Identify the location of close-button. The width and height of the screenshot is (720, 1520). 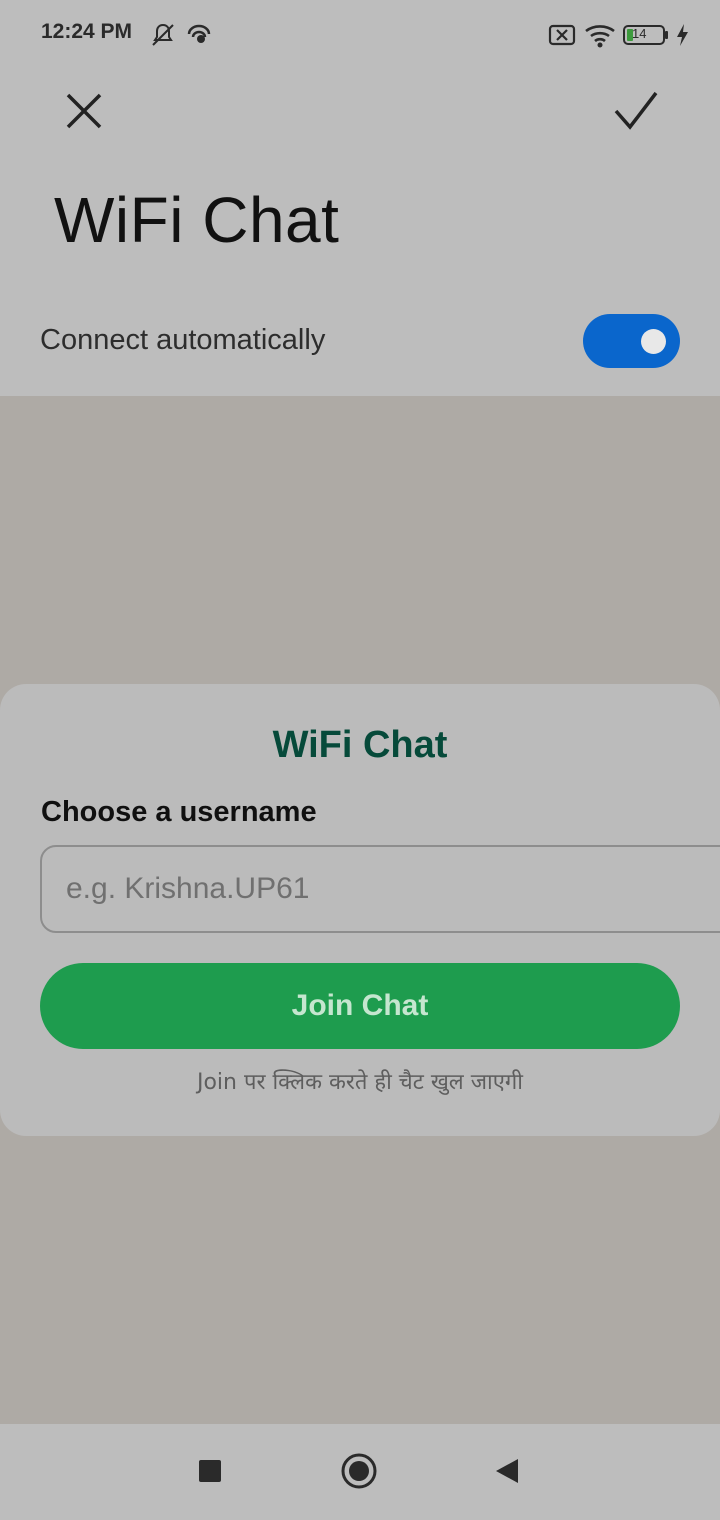
(84, 113).